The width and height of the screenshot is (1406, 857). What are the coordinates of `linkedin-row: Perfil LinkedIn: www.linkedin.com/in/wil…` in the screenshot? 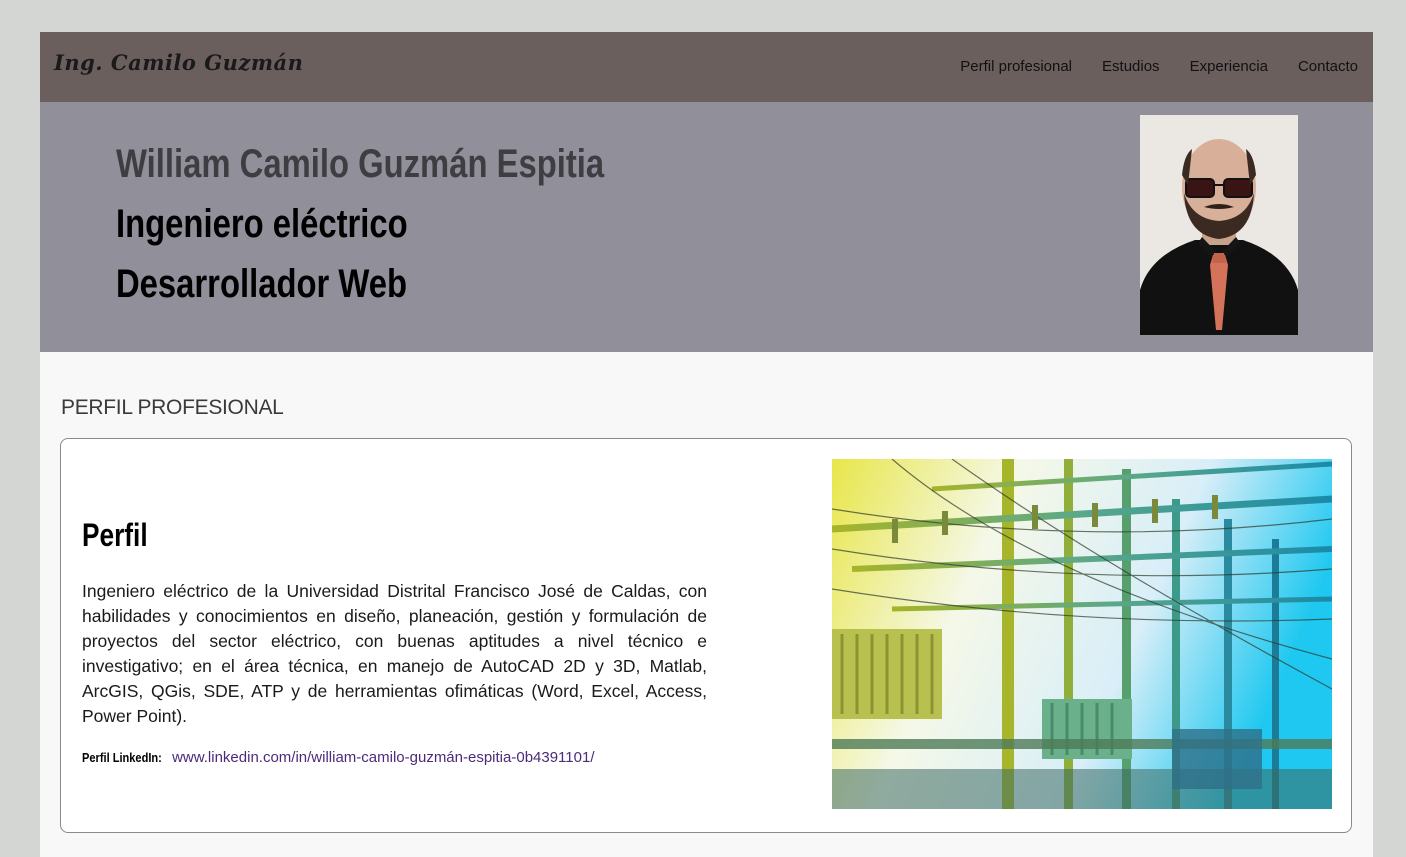 It's located at (338, 757).